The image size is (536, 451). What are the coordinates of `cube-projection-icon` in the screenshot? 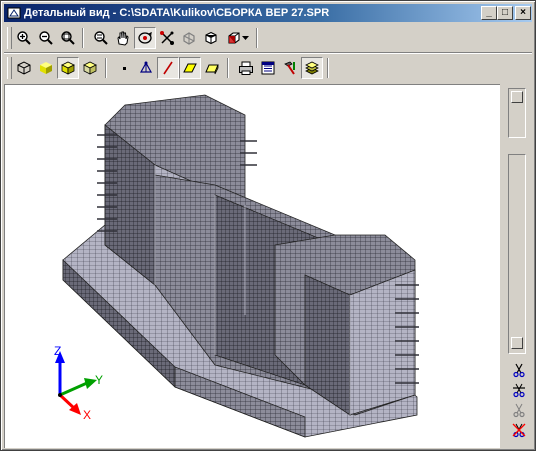 It's located at (211, 38).